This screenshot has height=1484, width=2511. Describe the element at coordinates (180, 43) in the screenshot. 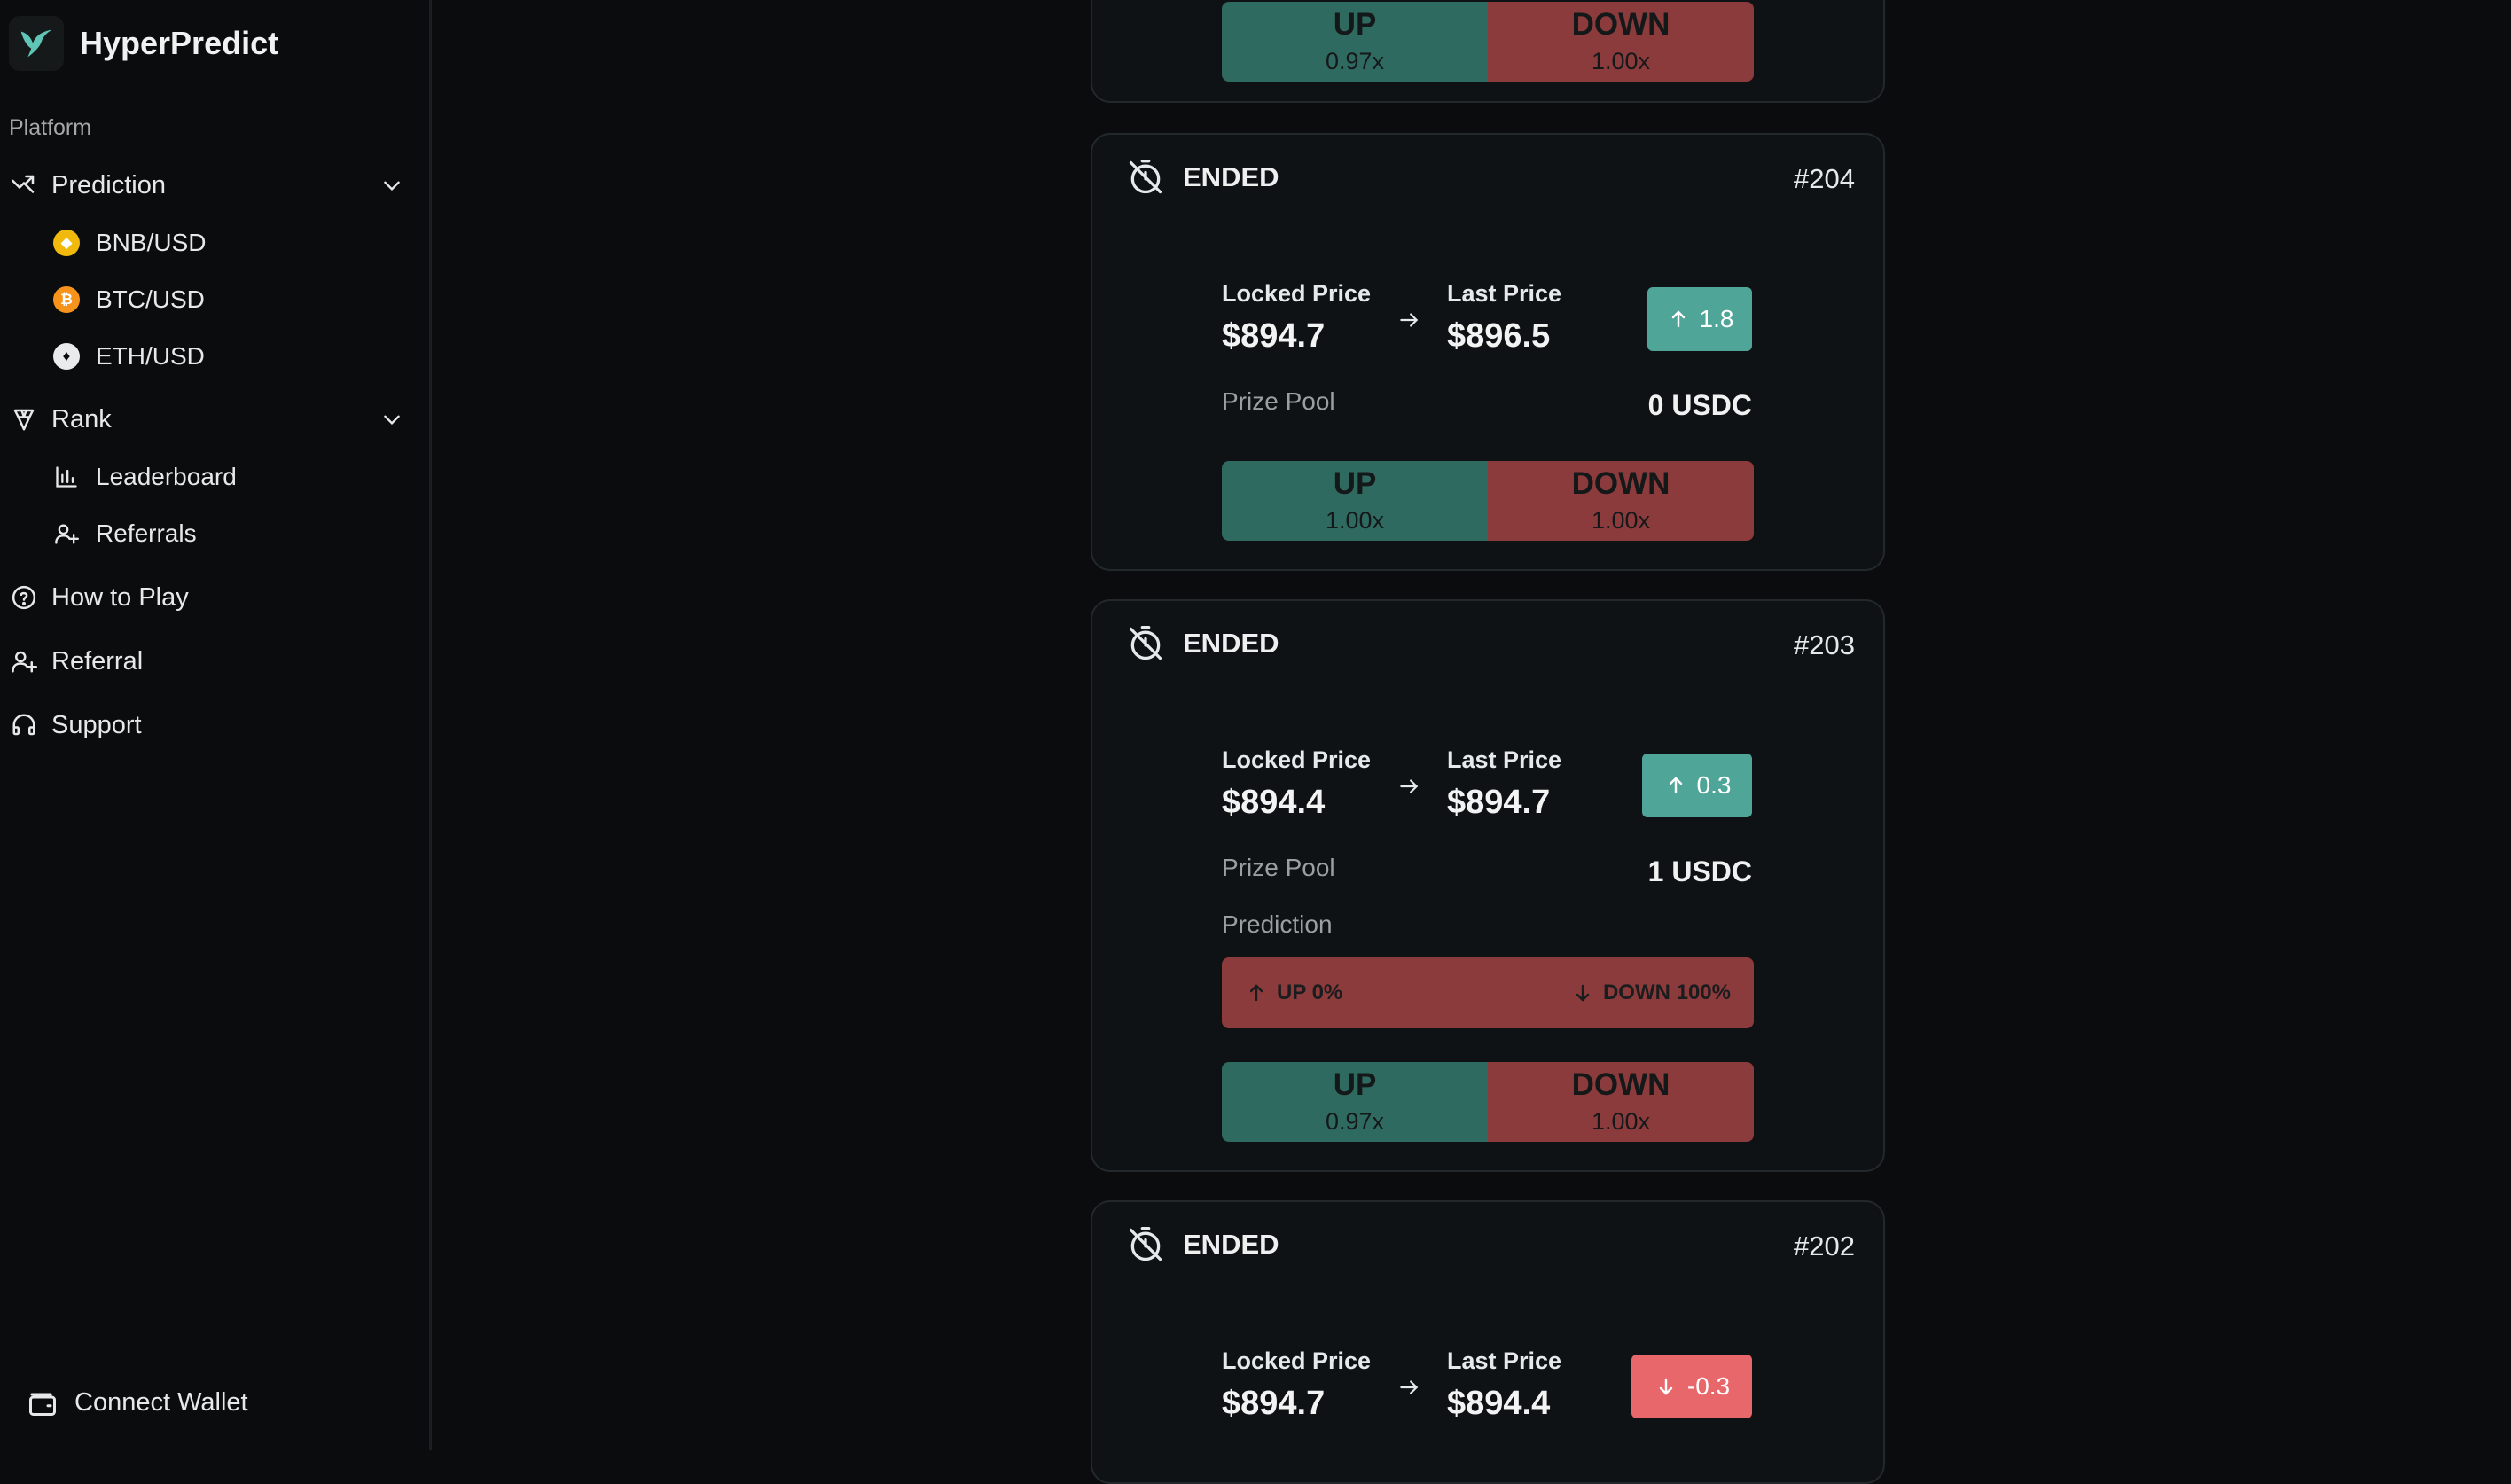

I see `app-name: HyperPredict` at that location.